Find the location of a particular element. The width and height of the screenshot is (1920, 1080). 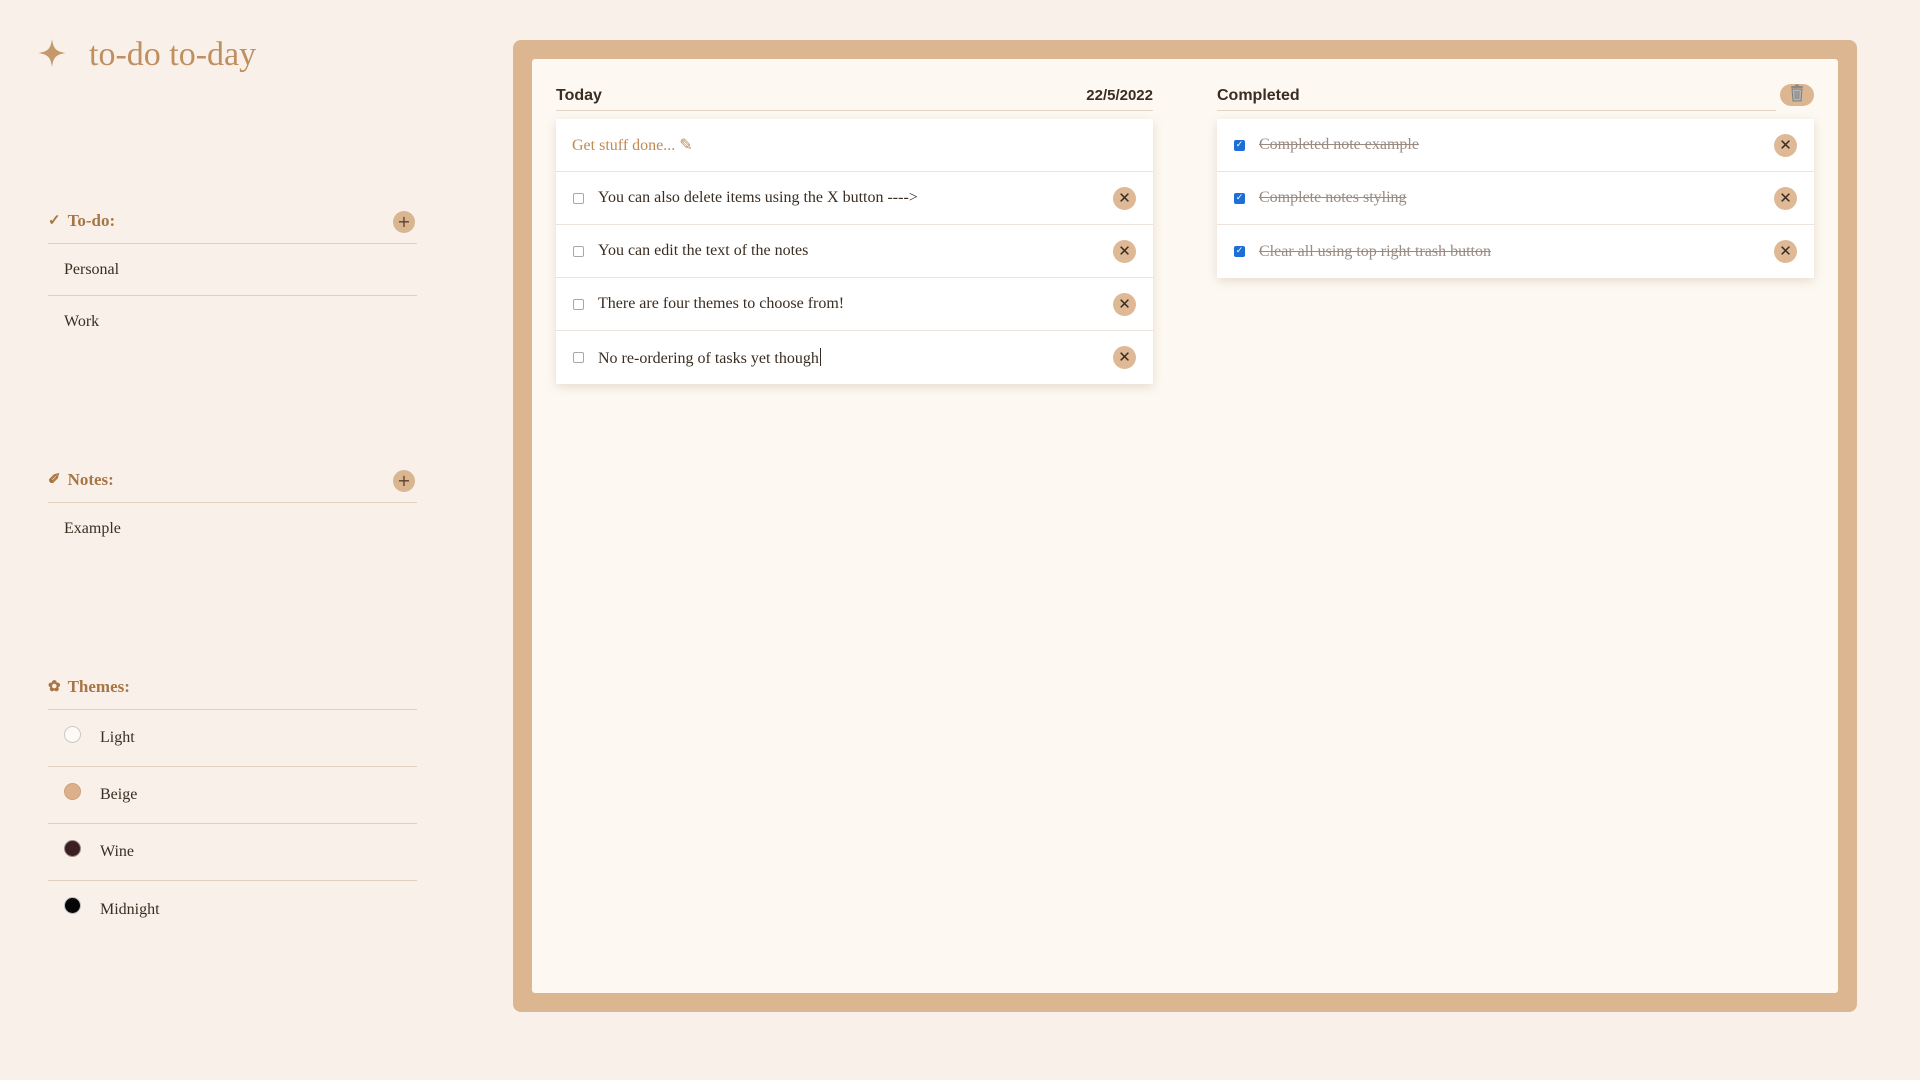

theme-option-beige: Beige is located at coordinates (232, 795).